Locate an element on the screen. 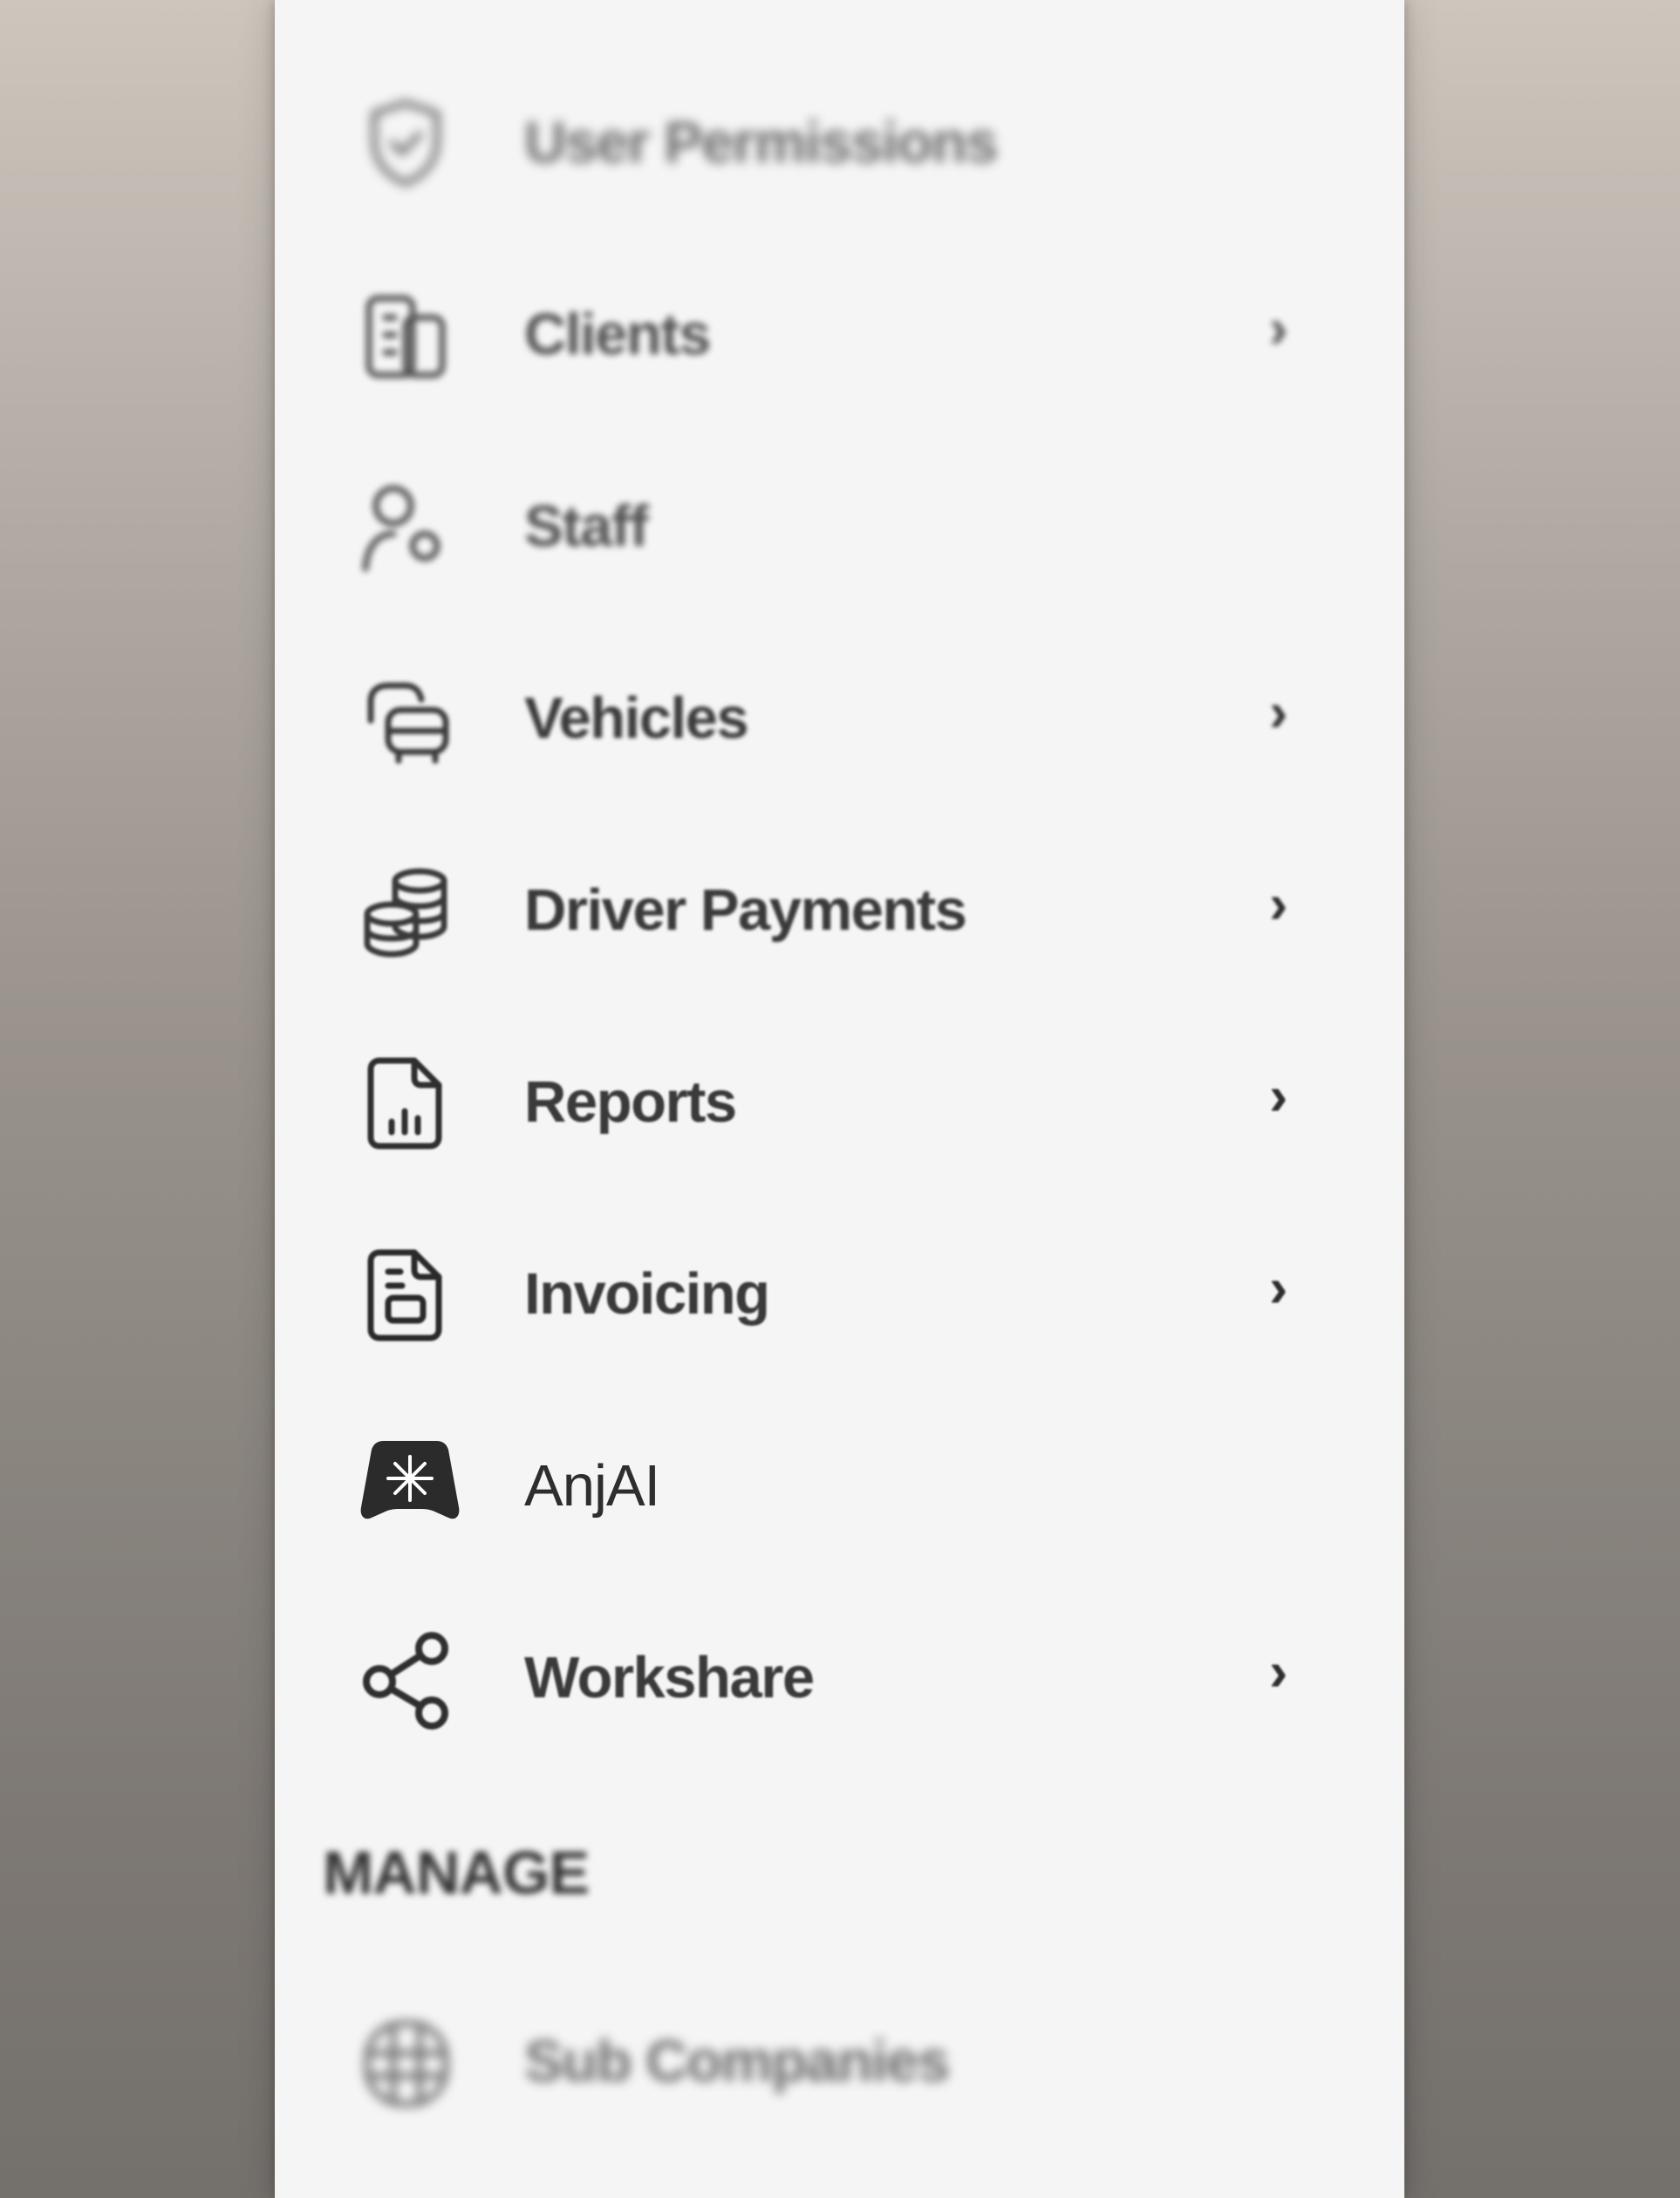  menu-item-label: Vehicles is located at coordinates (636, 718).